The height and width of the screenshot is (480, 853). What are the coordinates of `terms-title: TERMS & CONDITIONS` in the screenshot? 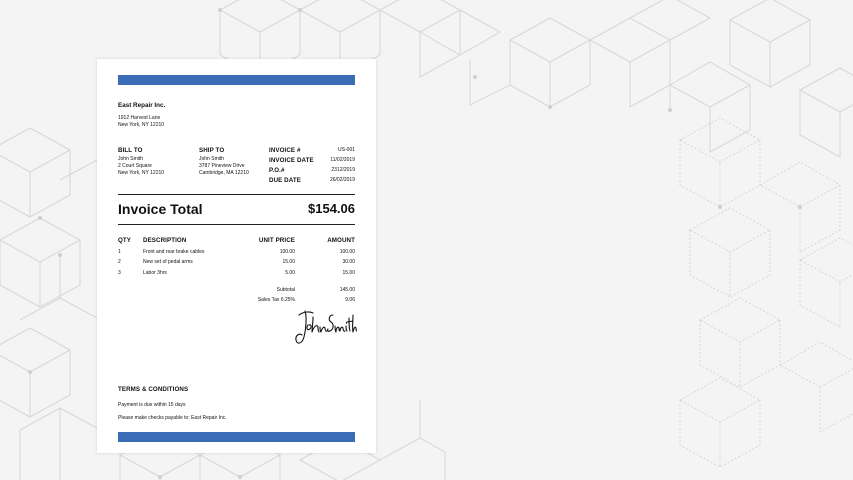 It's located at (153, 389).